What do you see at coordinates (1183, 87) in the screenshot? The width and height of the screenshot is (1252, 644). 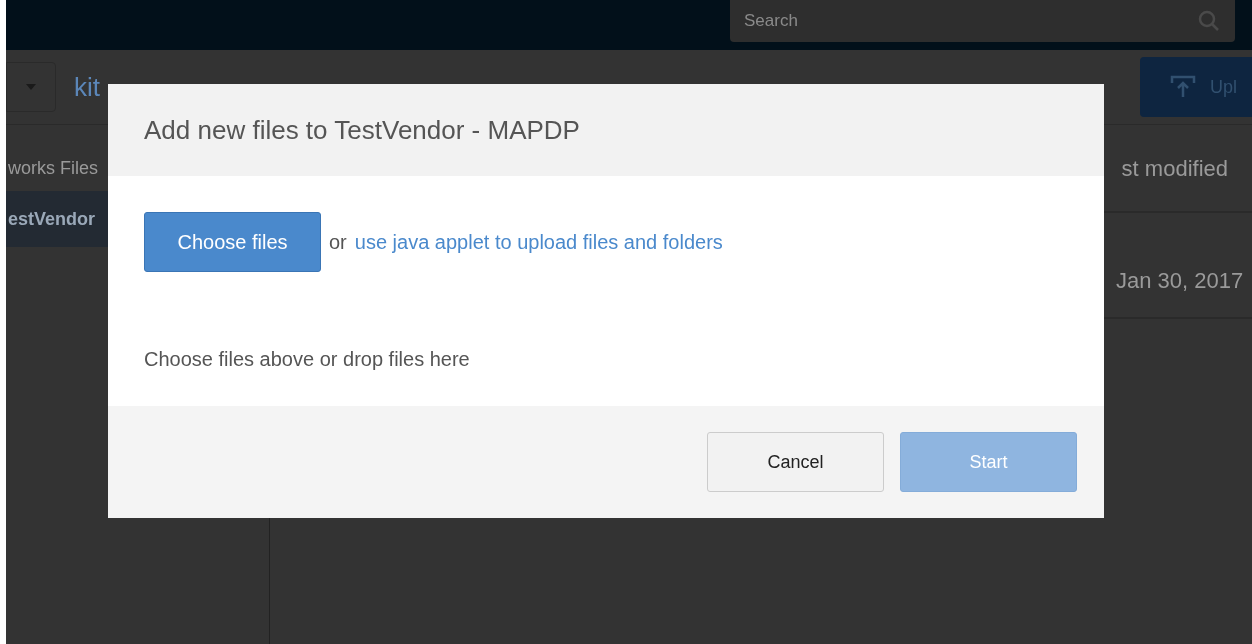 I see `upload-icon` at bounding box center [1183, 87].